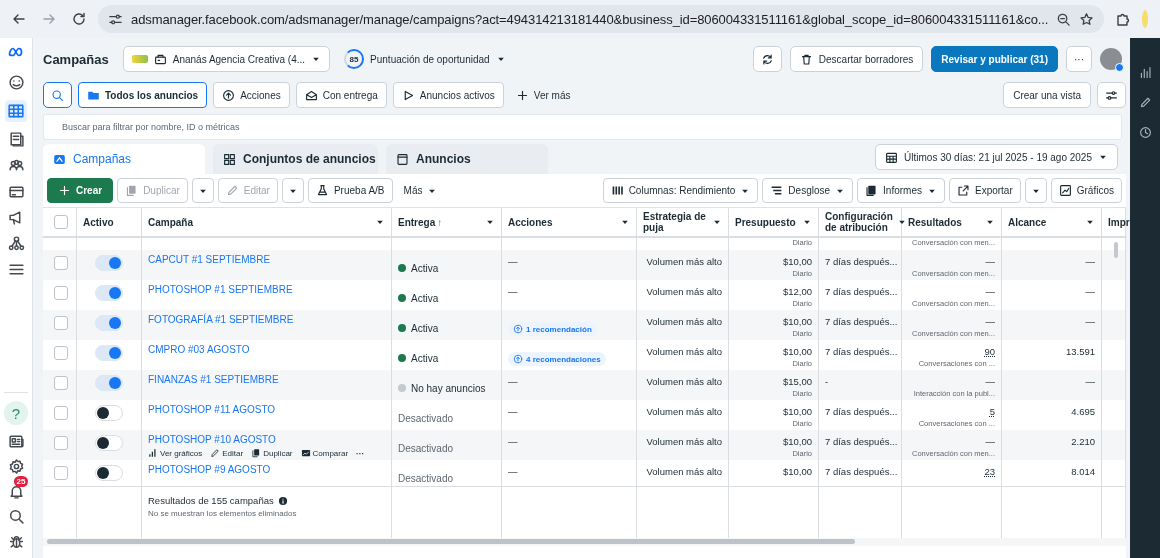  Describe the element at coordinates (425, 59) in the screenshot. I see `opportunity-score-button: 85 Puntuación de oportunidad` at that location.